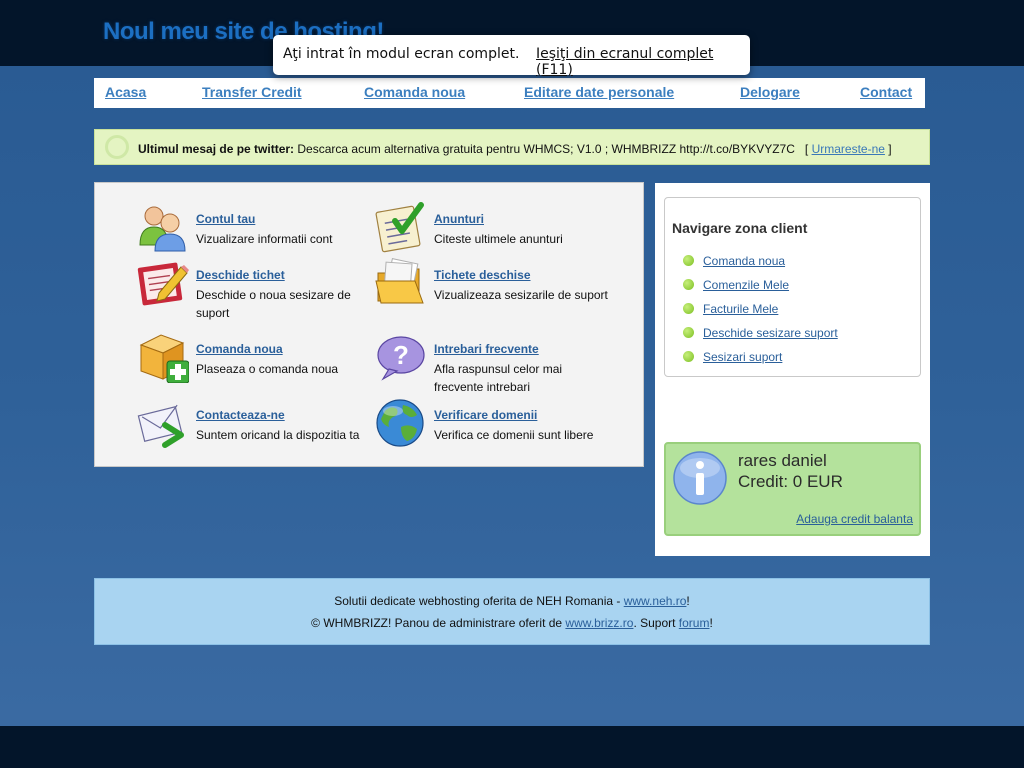 This screenshot has height=768, width=1024. What do you see at coordinates (523, 219) in the screenshot?
I see `item-title: Anunturi` at bounding box center [523, 219].